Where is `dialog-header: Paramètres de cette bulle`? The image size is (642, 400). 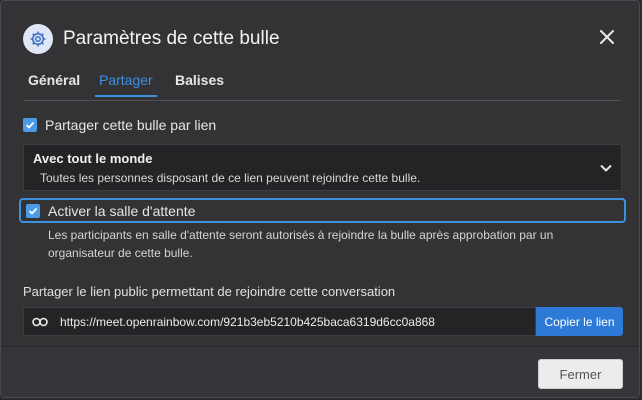 dialog-header: Paramètres de cette bulle is located at coordinates (151, 39).